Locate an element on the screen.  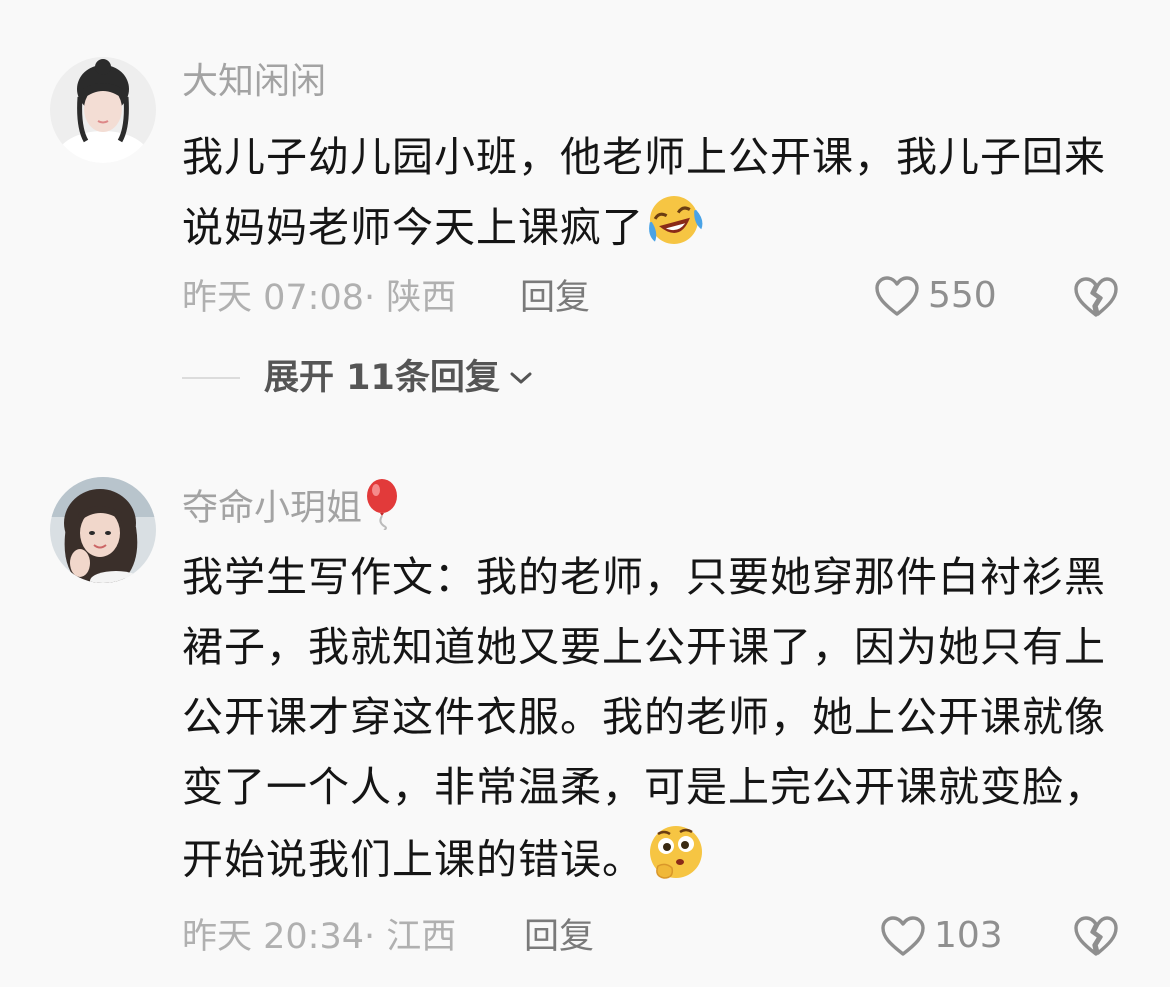
comment-time: 昨天 20:34 is located at coordinates (273, 937).